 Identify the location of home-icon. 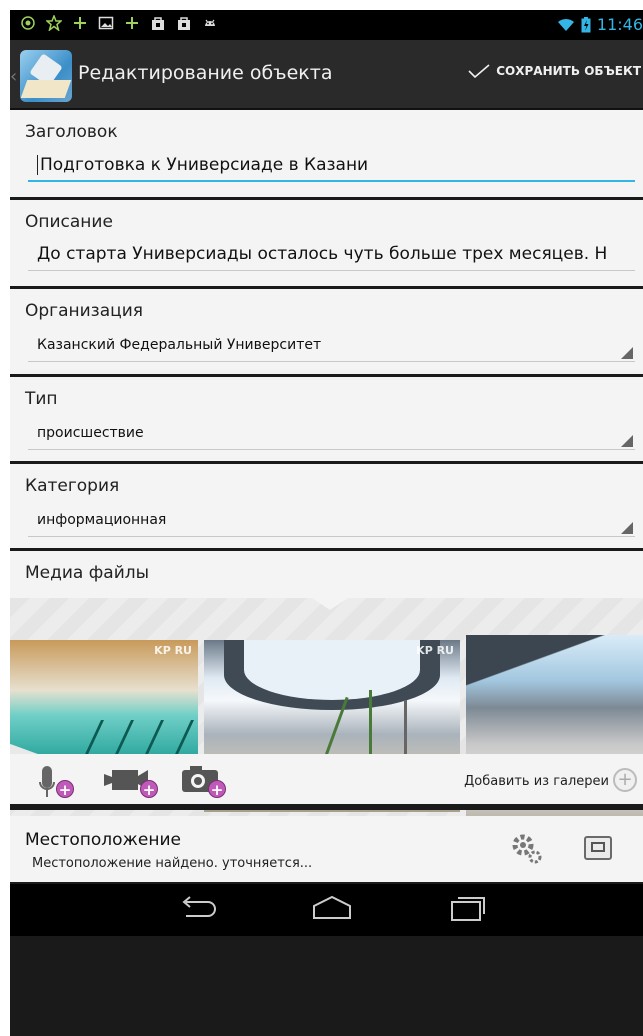
(332, 909).